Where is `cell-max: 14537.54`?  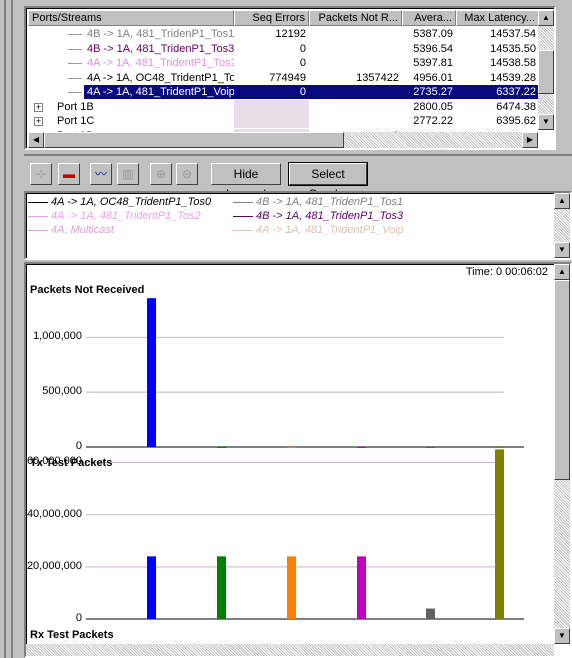 cell-max: 14537.54 is located at coordinates (513, 34).